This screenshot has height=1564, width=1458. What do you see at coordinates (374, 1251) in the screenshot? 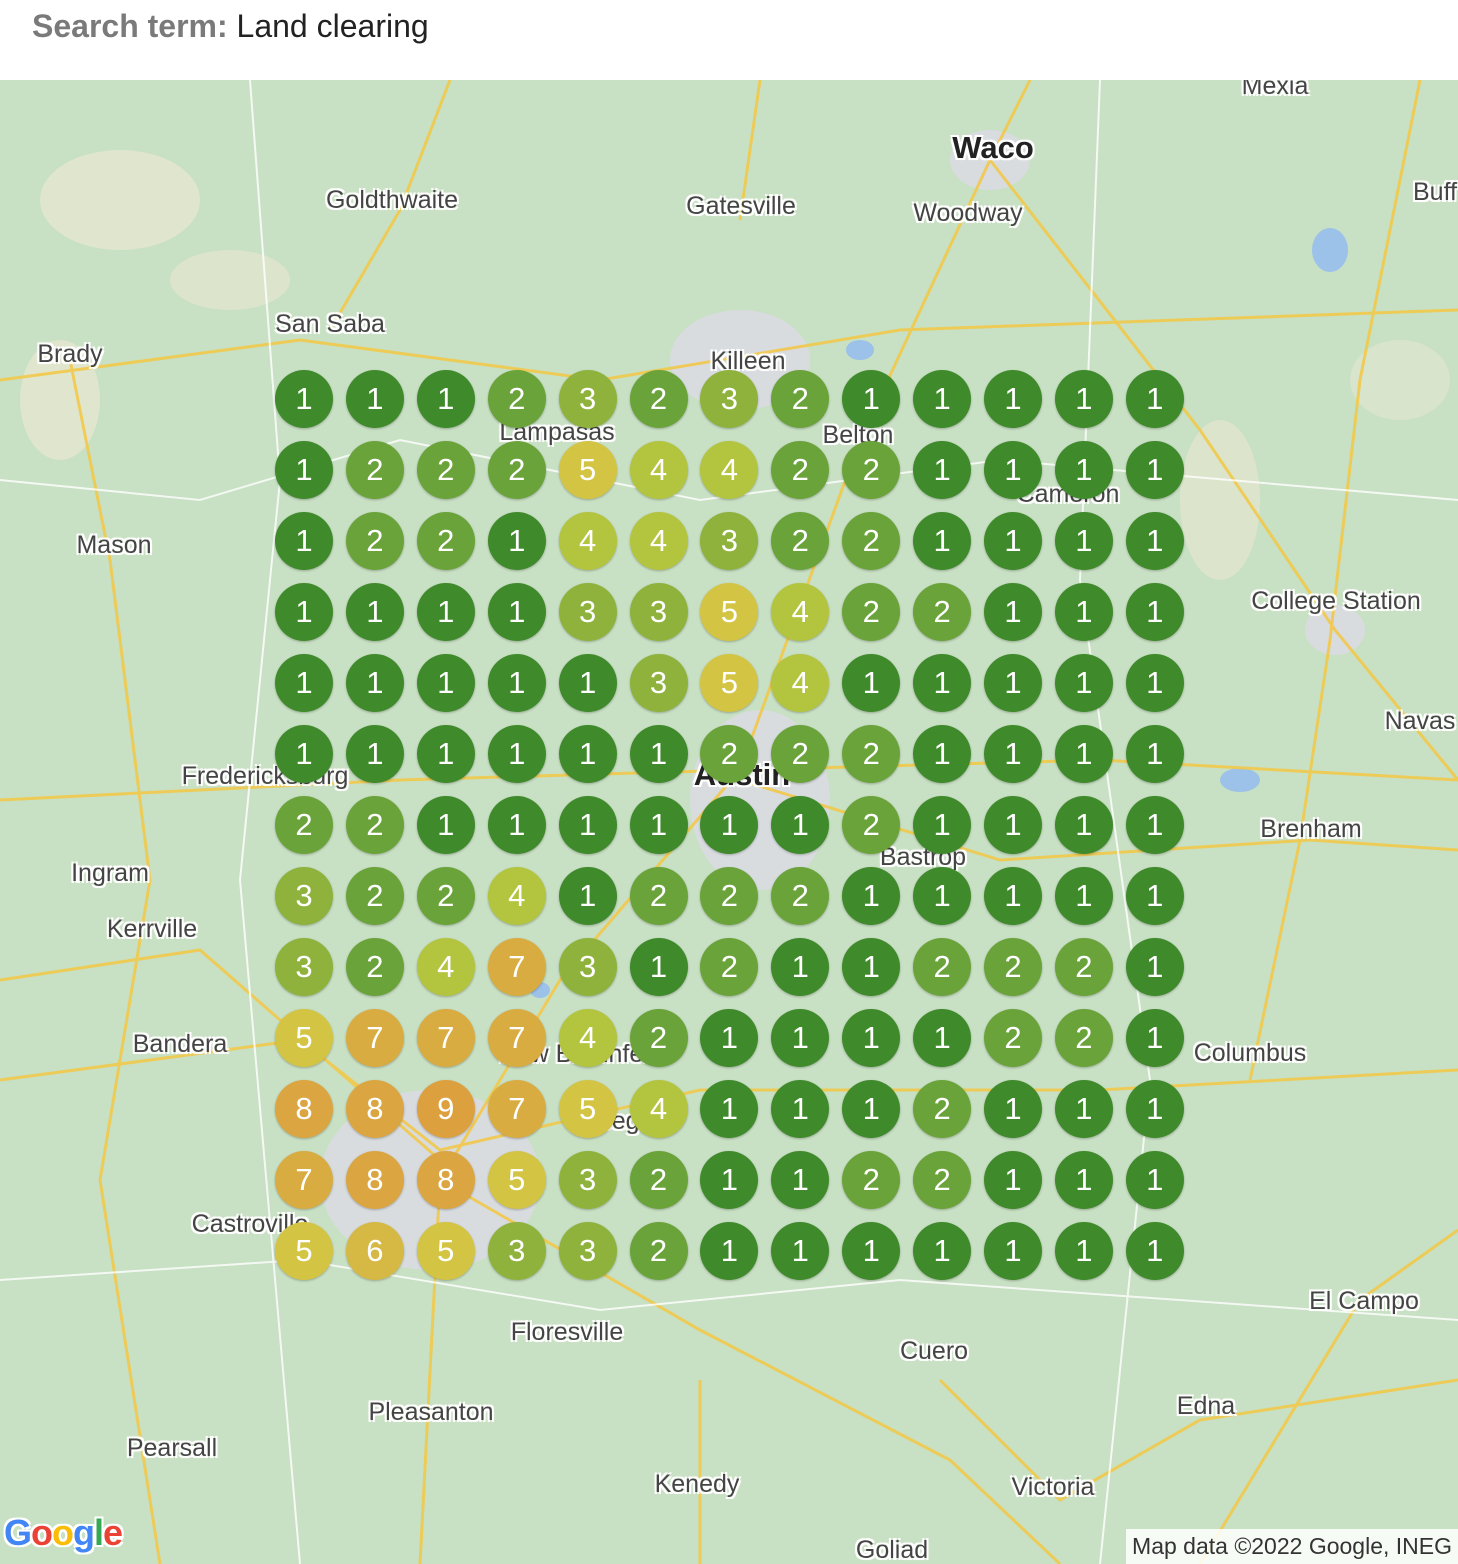
I see `rank-pin: 6` at bounding box center [374, 1251].